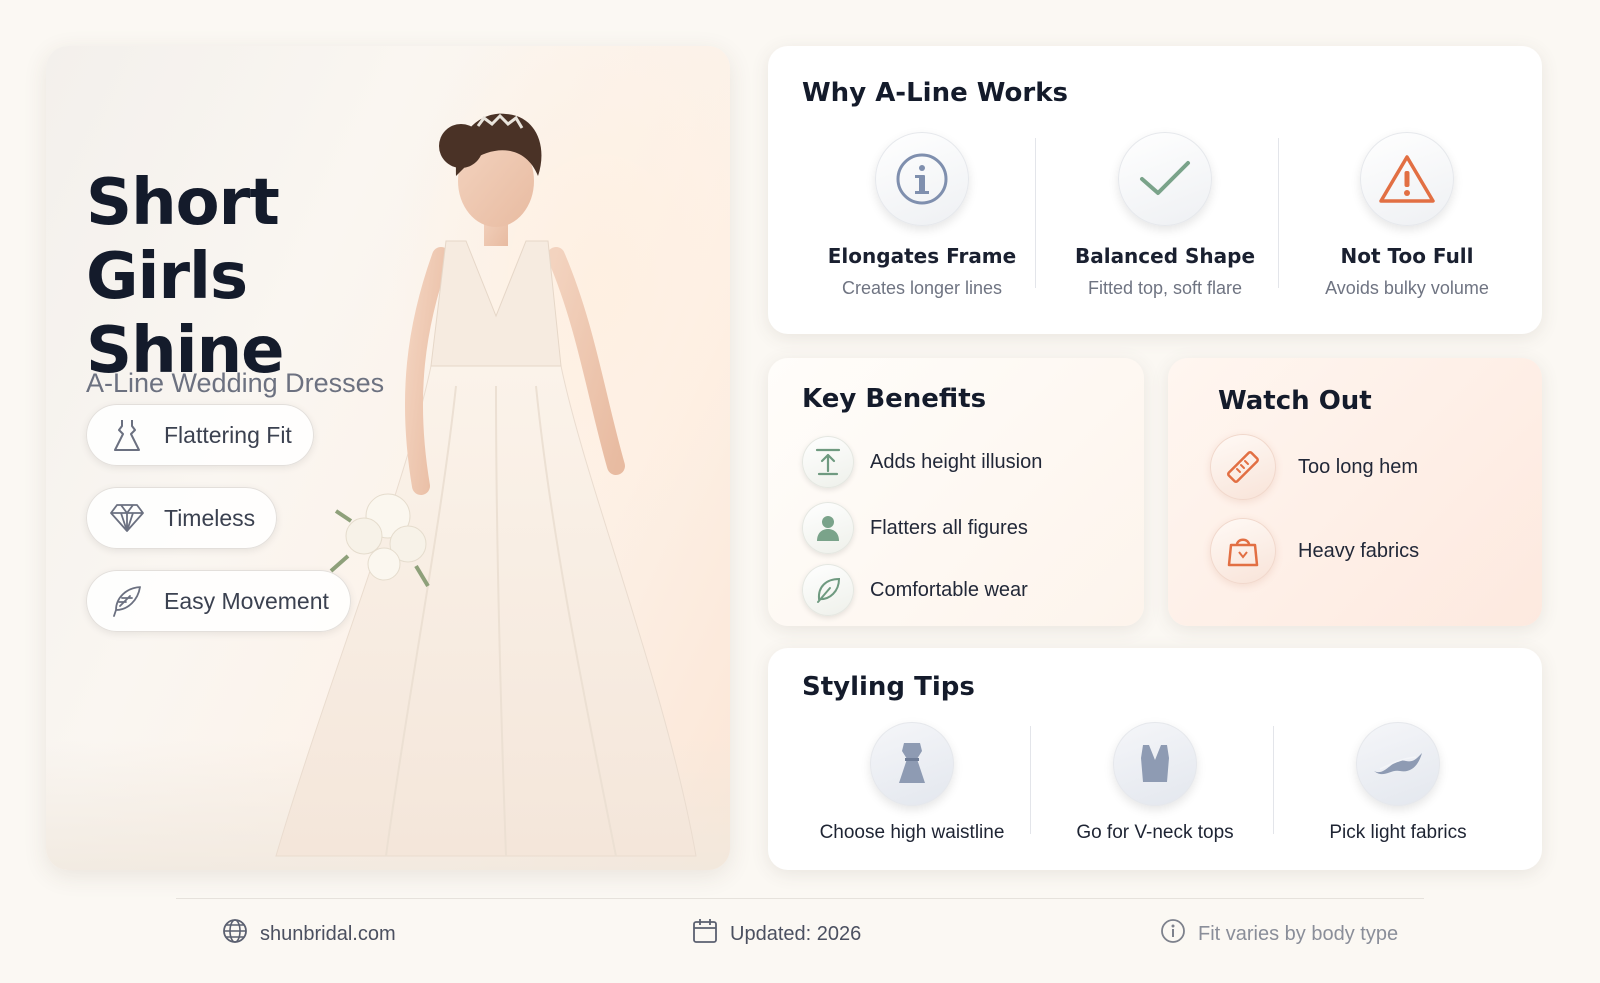 The width and height of the screenshot is (1600, 983). Describe the element at coordinates (210, 517) in the screenshot. I see `pill-label: Timeless` at that location.